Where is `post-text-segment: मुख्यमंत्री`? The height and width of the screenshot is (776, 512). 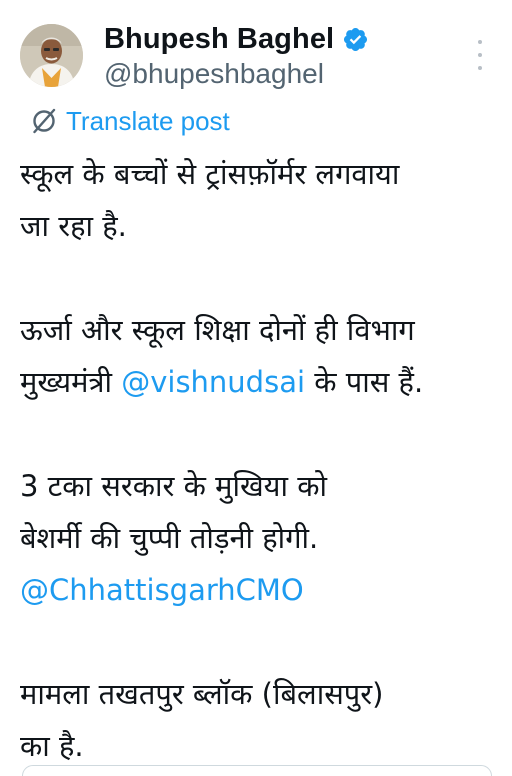
post-text-segment: मुख्यमंत्री is located at coordinates (71, 382).